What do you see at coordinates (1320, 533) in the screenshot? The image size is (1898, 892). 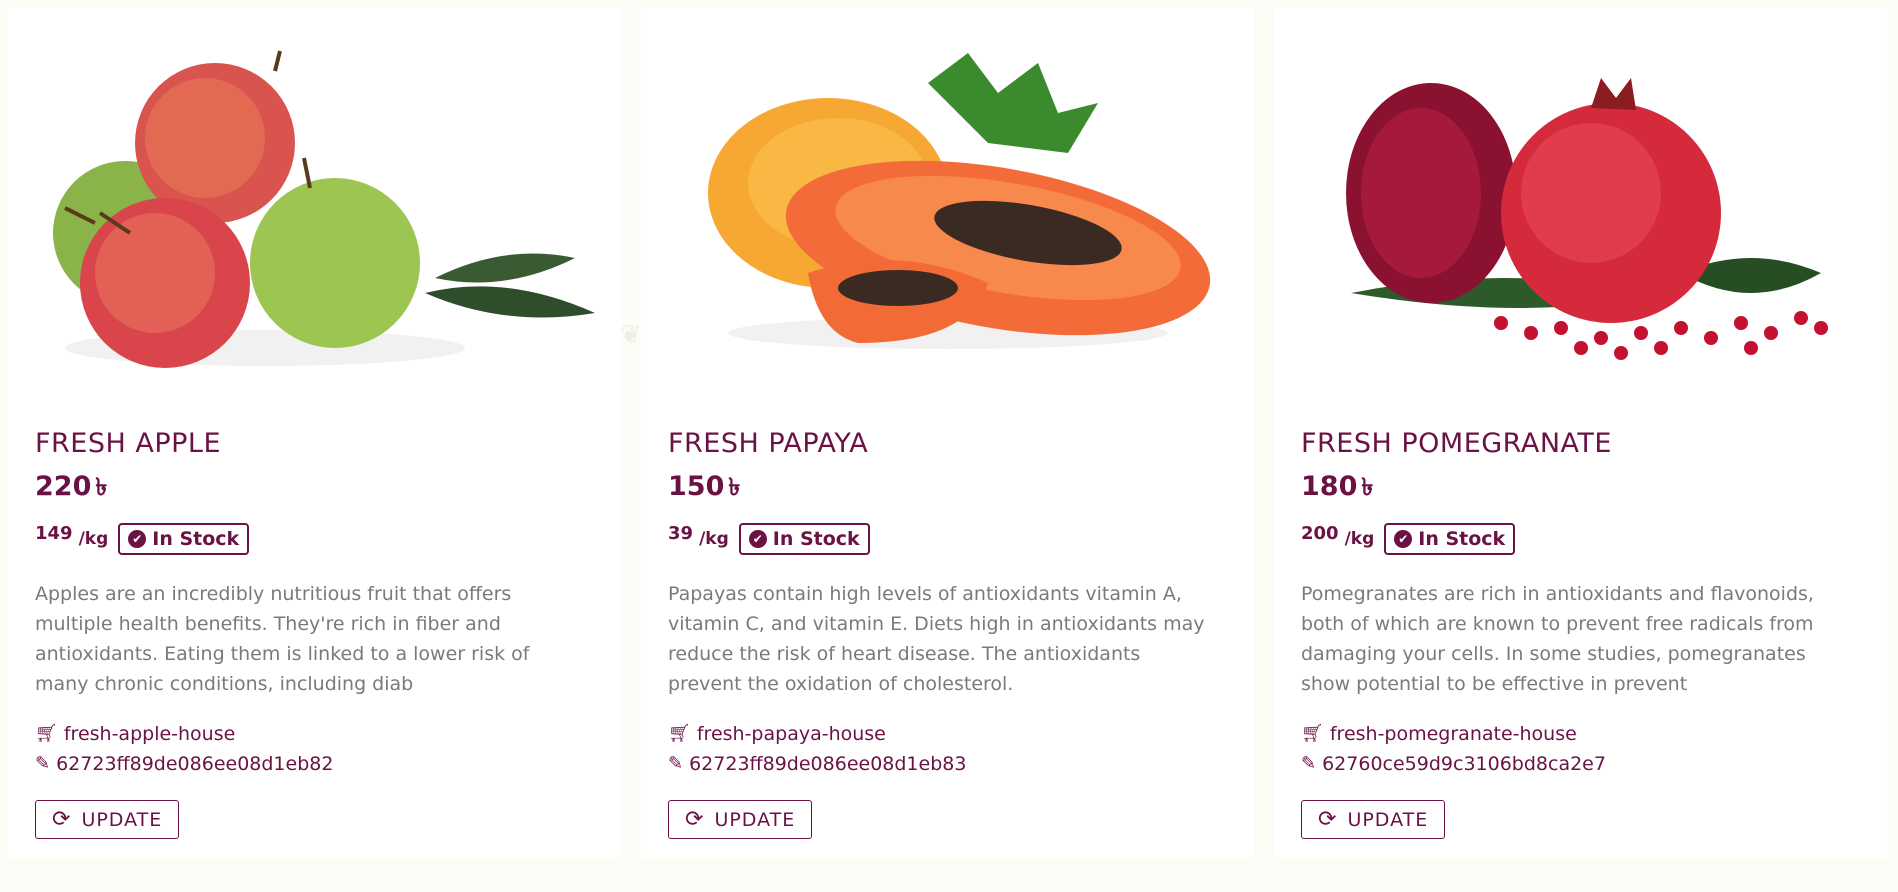 I see `quantity-value: 200` at bounding box center [1320, 533].